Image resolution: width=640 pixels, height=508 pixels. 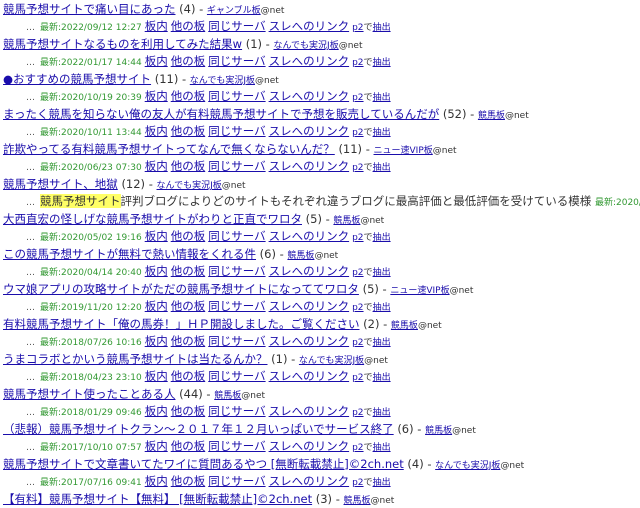 What do you see at coordinates (129, 254) in the screenshot?
I see `thread-title-link: この競馬予想サイトが無料で熱い情報をくれる件` at bounding box center [129, 254].